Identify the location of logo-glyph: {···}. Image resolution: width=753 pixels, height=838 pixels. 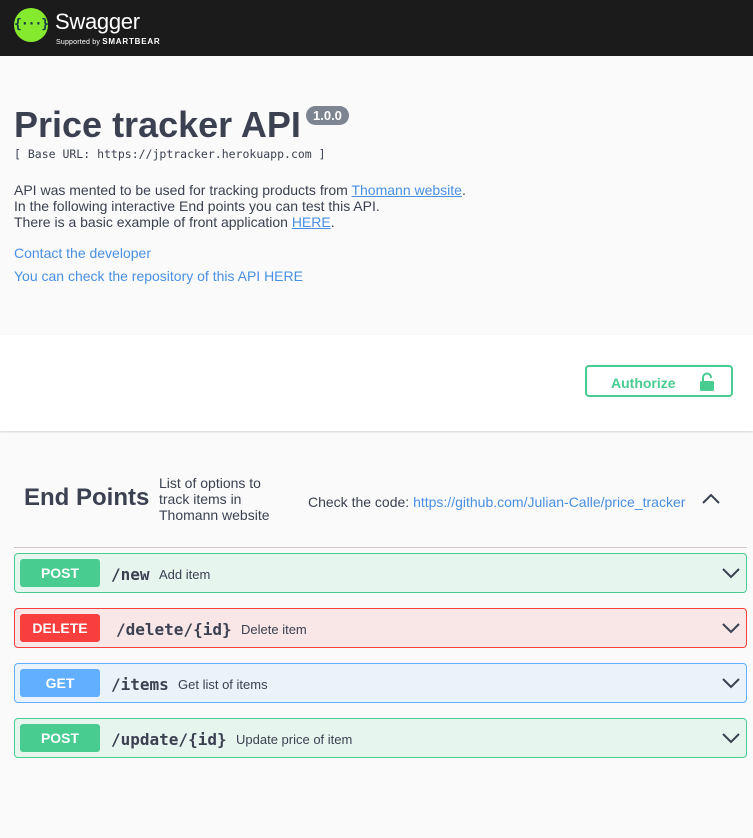
(31, 24).